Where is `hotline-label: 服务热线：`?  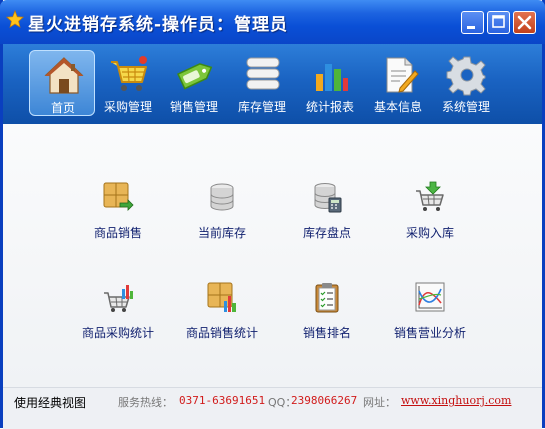 hotline-label: 服务热线： is located at coordinates (145, 402).